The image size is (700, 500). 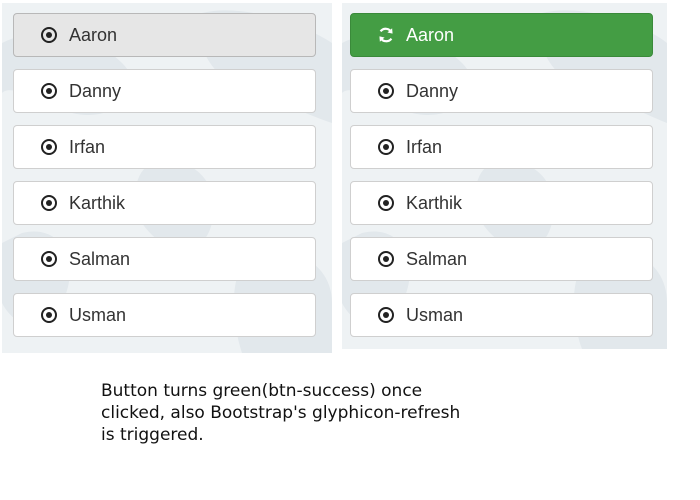 I want to click on right-button-usman: Usman, so click(x=501, y=315).